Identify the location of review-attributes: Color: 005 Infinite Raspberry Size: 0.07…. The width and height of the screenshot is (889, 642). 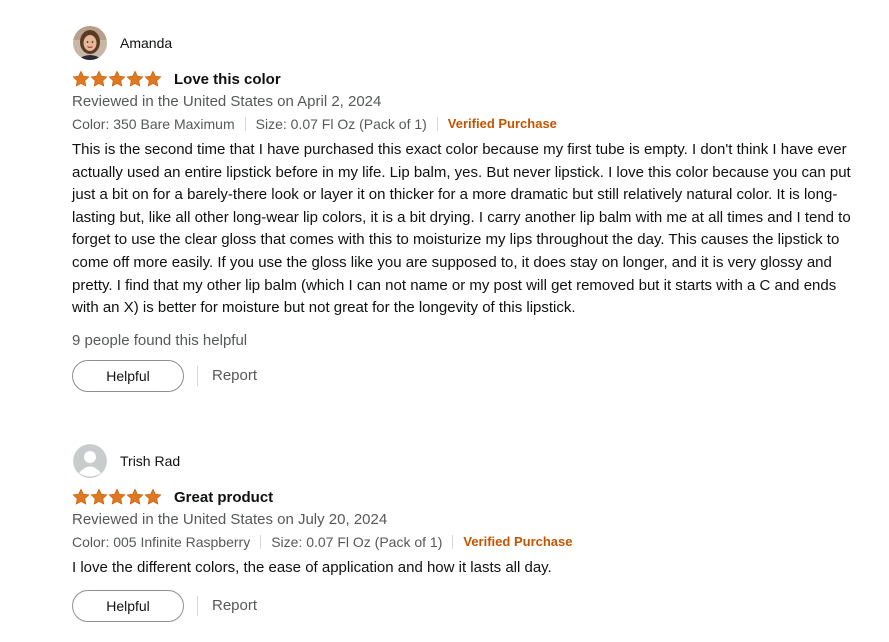
(462, 542).